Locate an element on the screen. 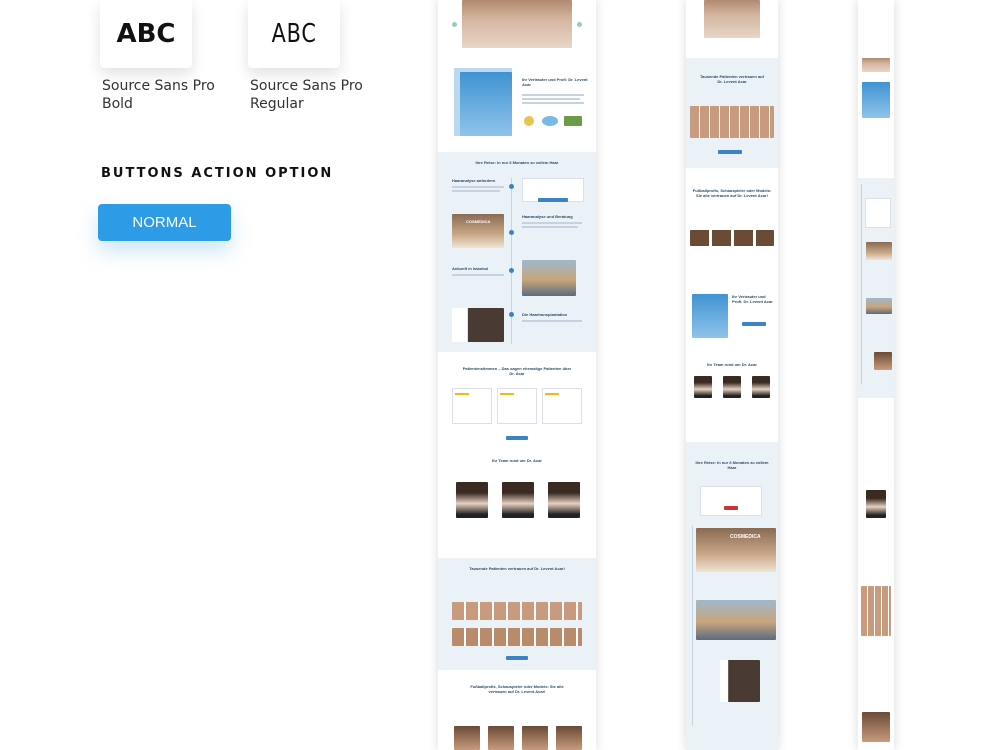 The height and width of the screenshot is (750, 1000). hero-section is located at coordinates (517, 29).